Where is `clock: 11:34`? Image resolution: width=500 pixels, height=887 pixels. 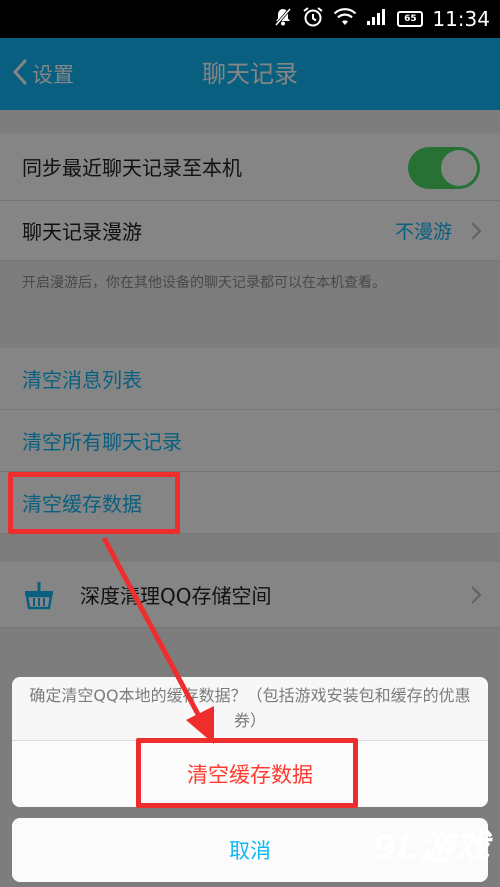
clock: 11:34 is located at coordinates (461, 19).